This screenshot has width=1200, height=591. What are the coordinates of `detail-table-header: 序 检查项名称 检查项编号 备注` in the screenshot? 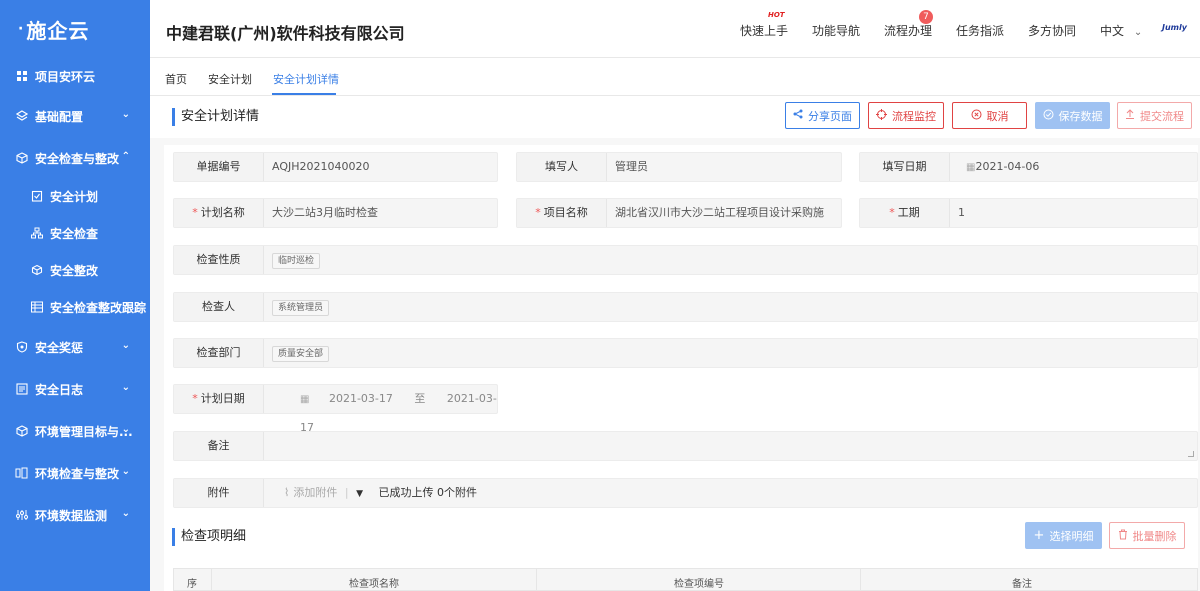 It's located at (685, 579).